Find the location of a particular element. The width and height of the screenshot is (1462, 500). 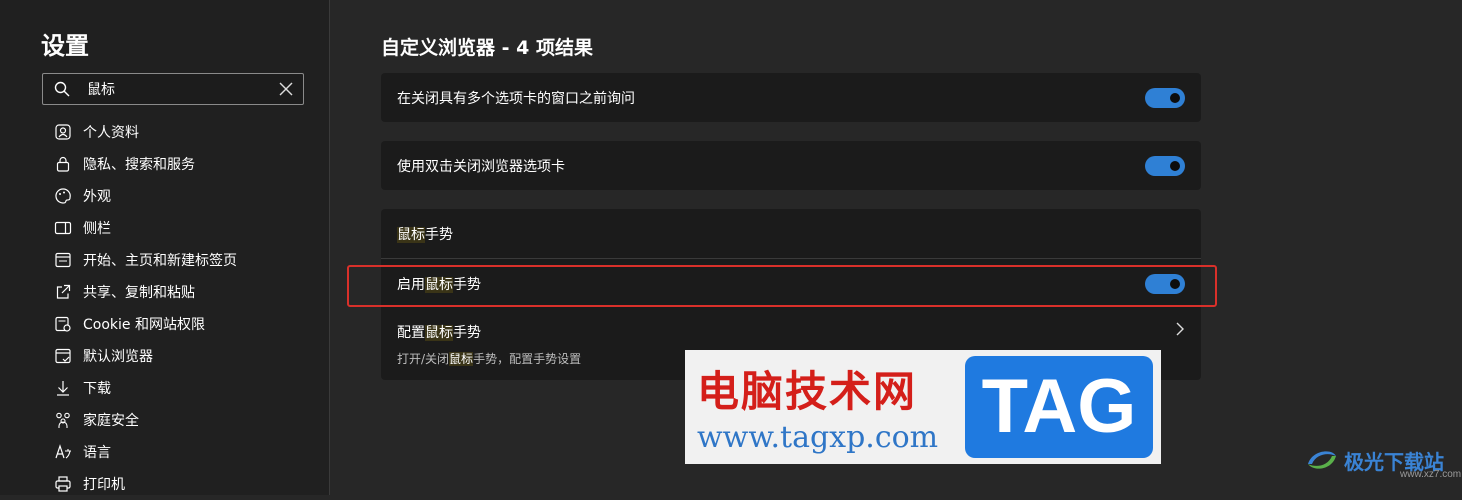

watermark-tag-logo: TAG is located at coordinates (1059, 407).